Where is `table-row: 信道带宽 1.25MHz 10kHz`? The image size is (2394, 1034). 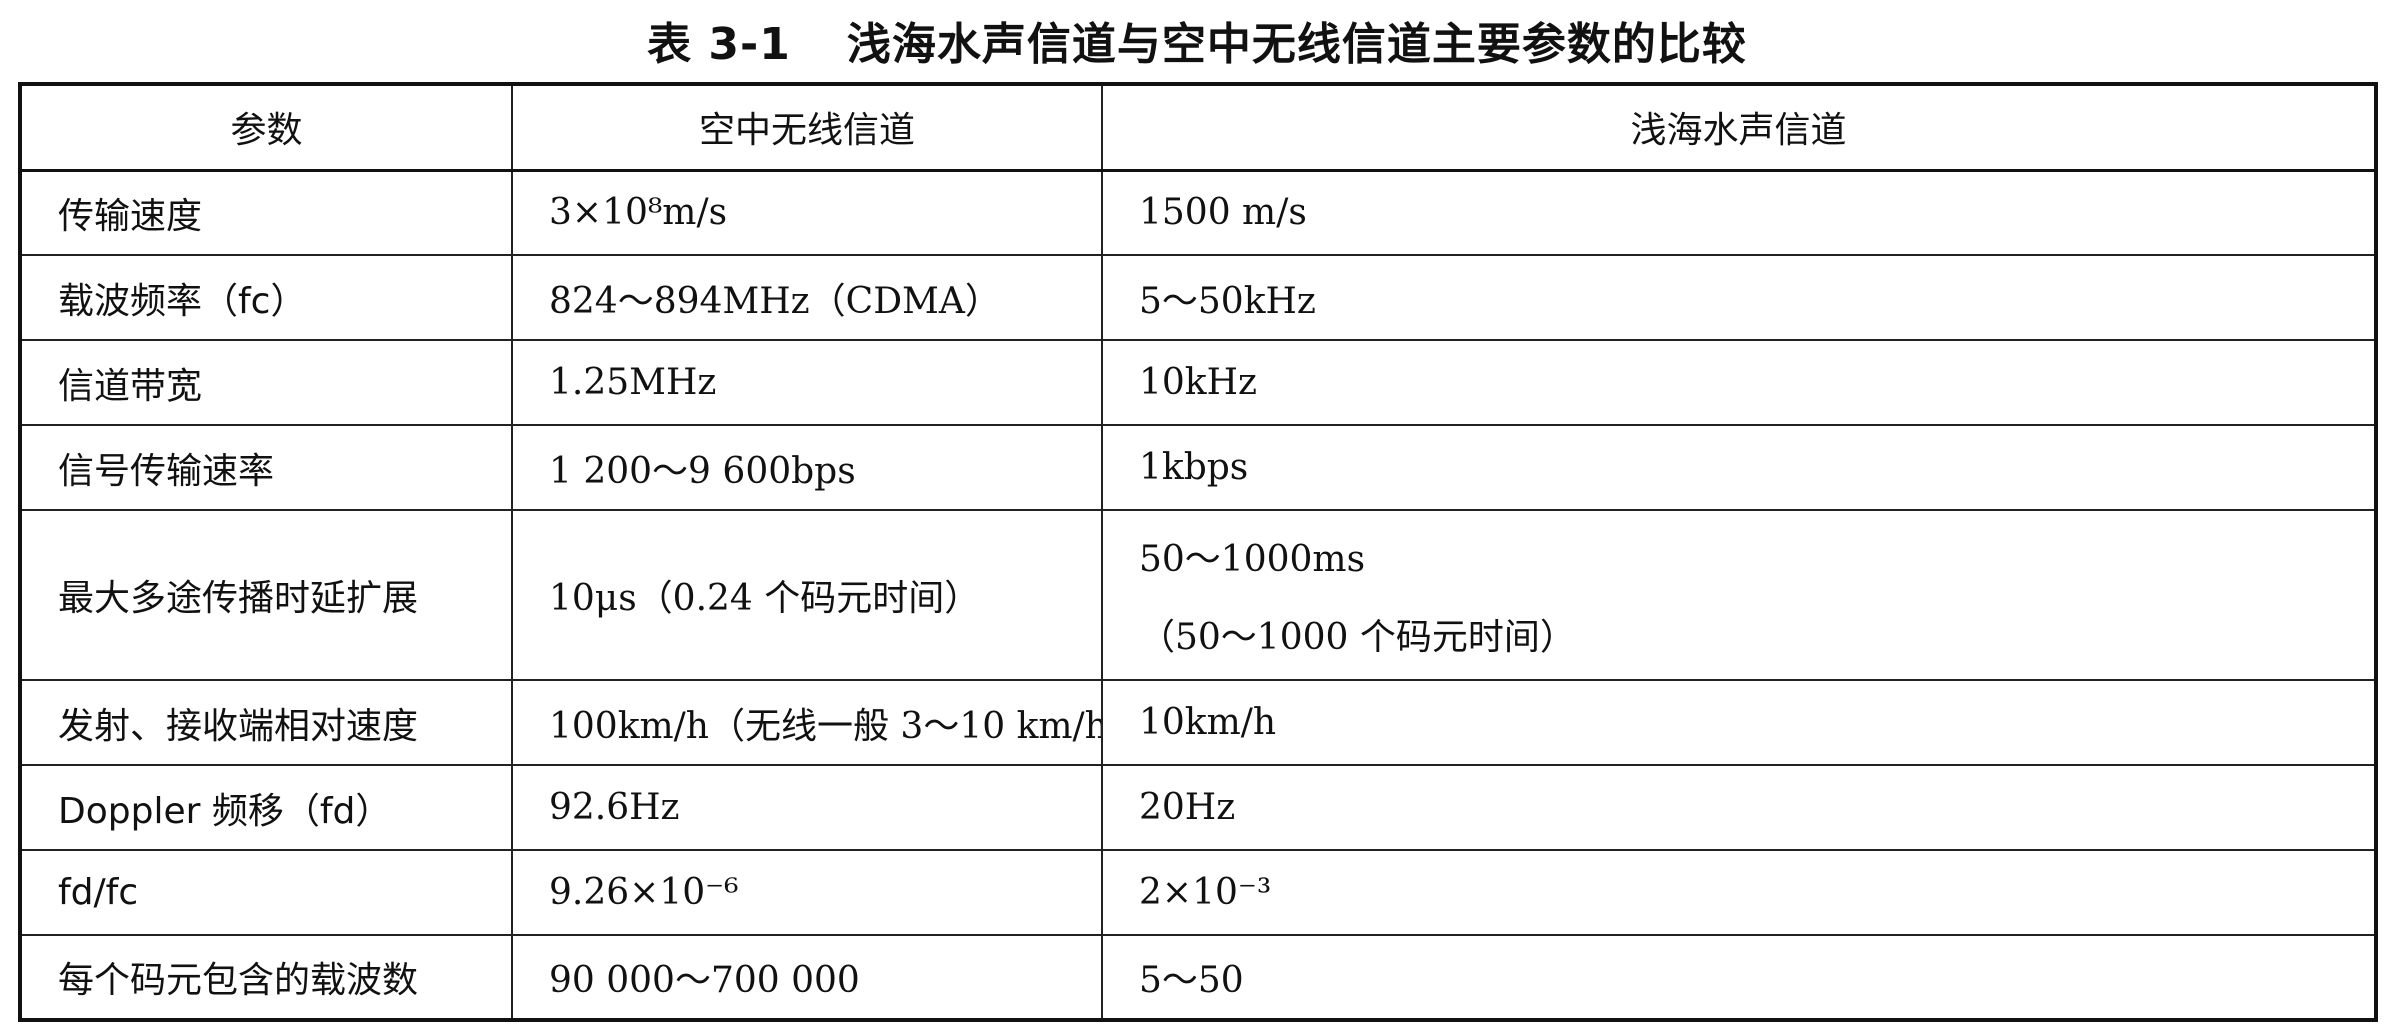 table-row: 信道带宽 1.25MHz 10kHz is located at coordinates (1198, 382).